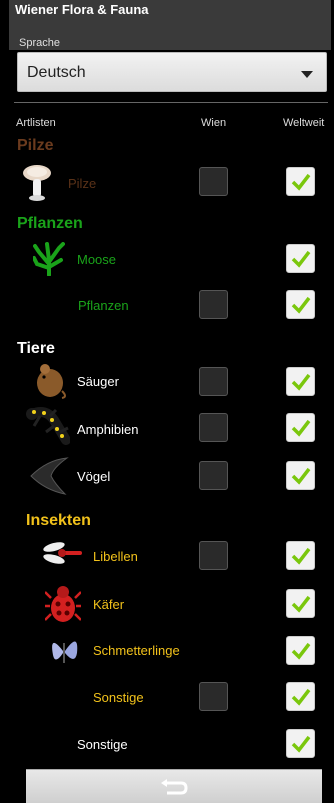 This screenshot has width=334, height=803. What do you see at coordinates (49, 259) in the screenshot?
I see `moss-icon` at bounding box center [49, 259].